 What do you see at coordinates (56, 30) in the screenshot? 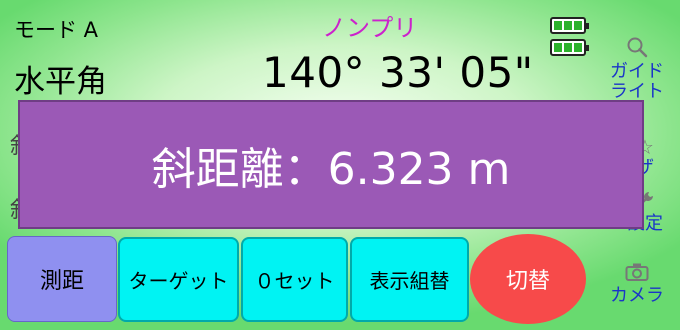
I see `mode-label: モード A` at bounding box center [56, 30].